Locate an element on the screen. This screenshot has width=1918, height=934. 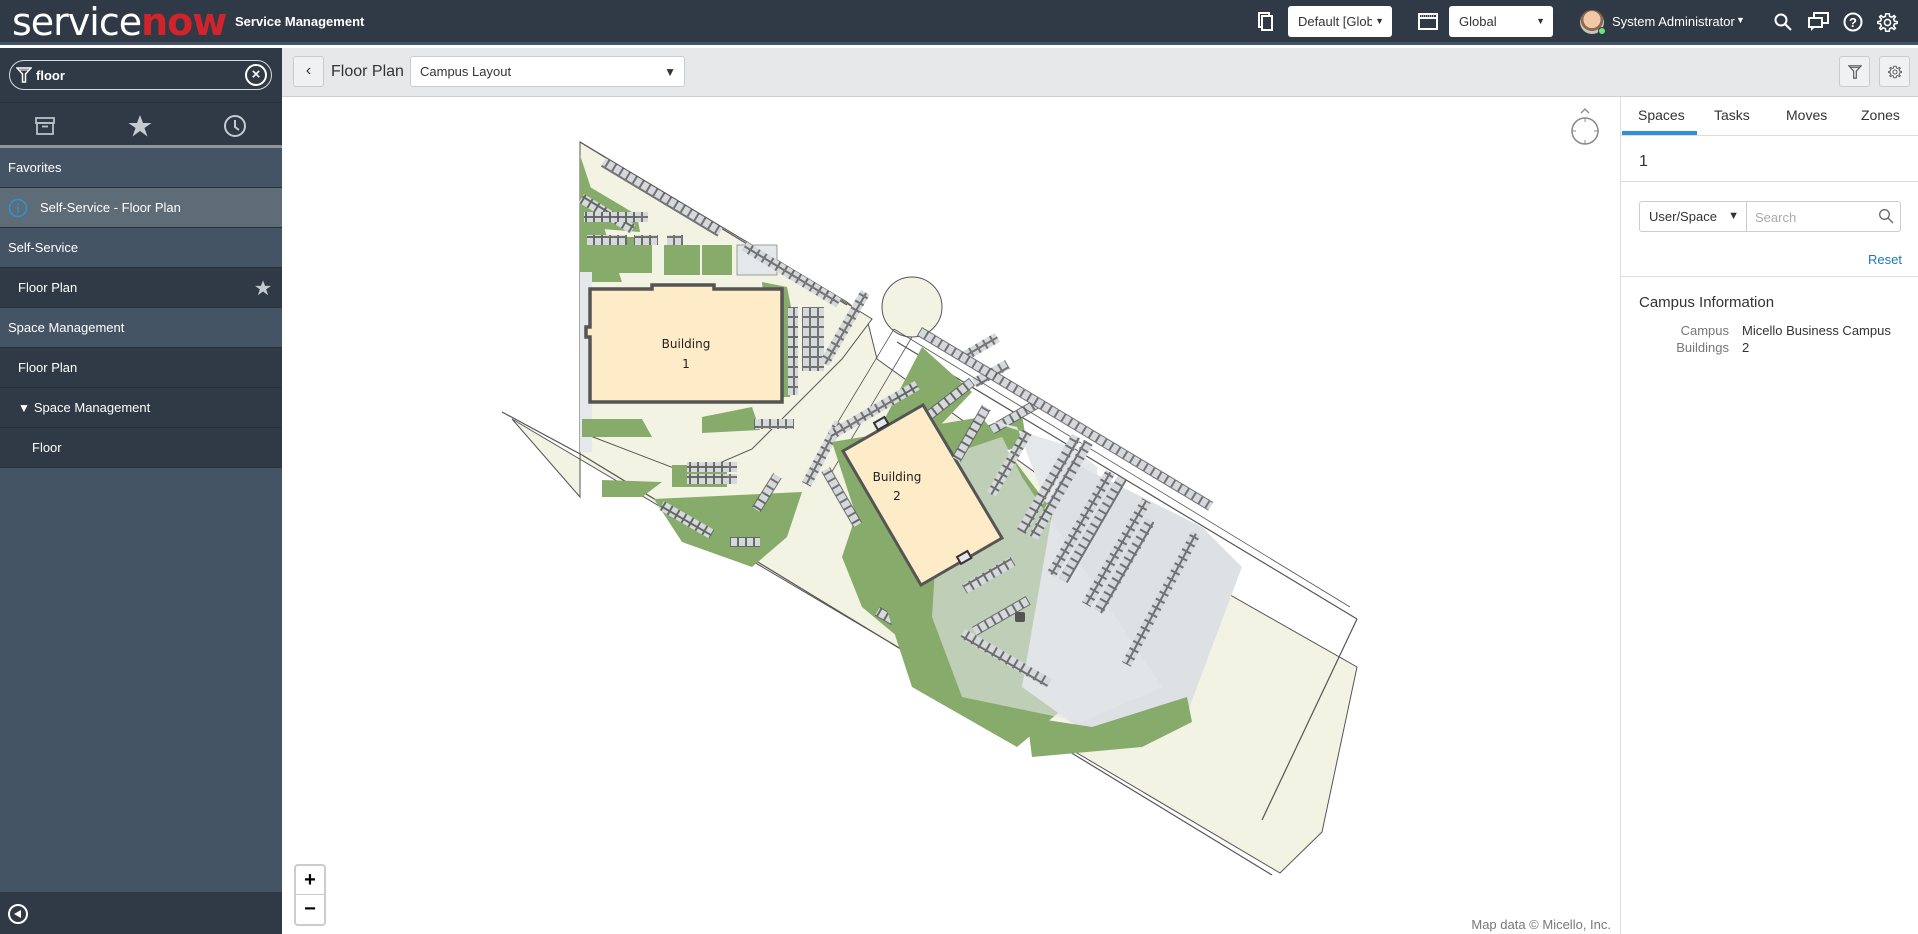
navigator-tabs is located at coordinates (141, 125).